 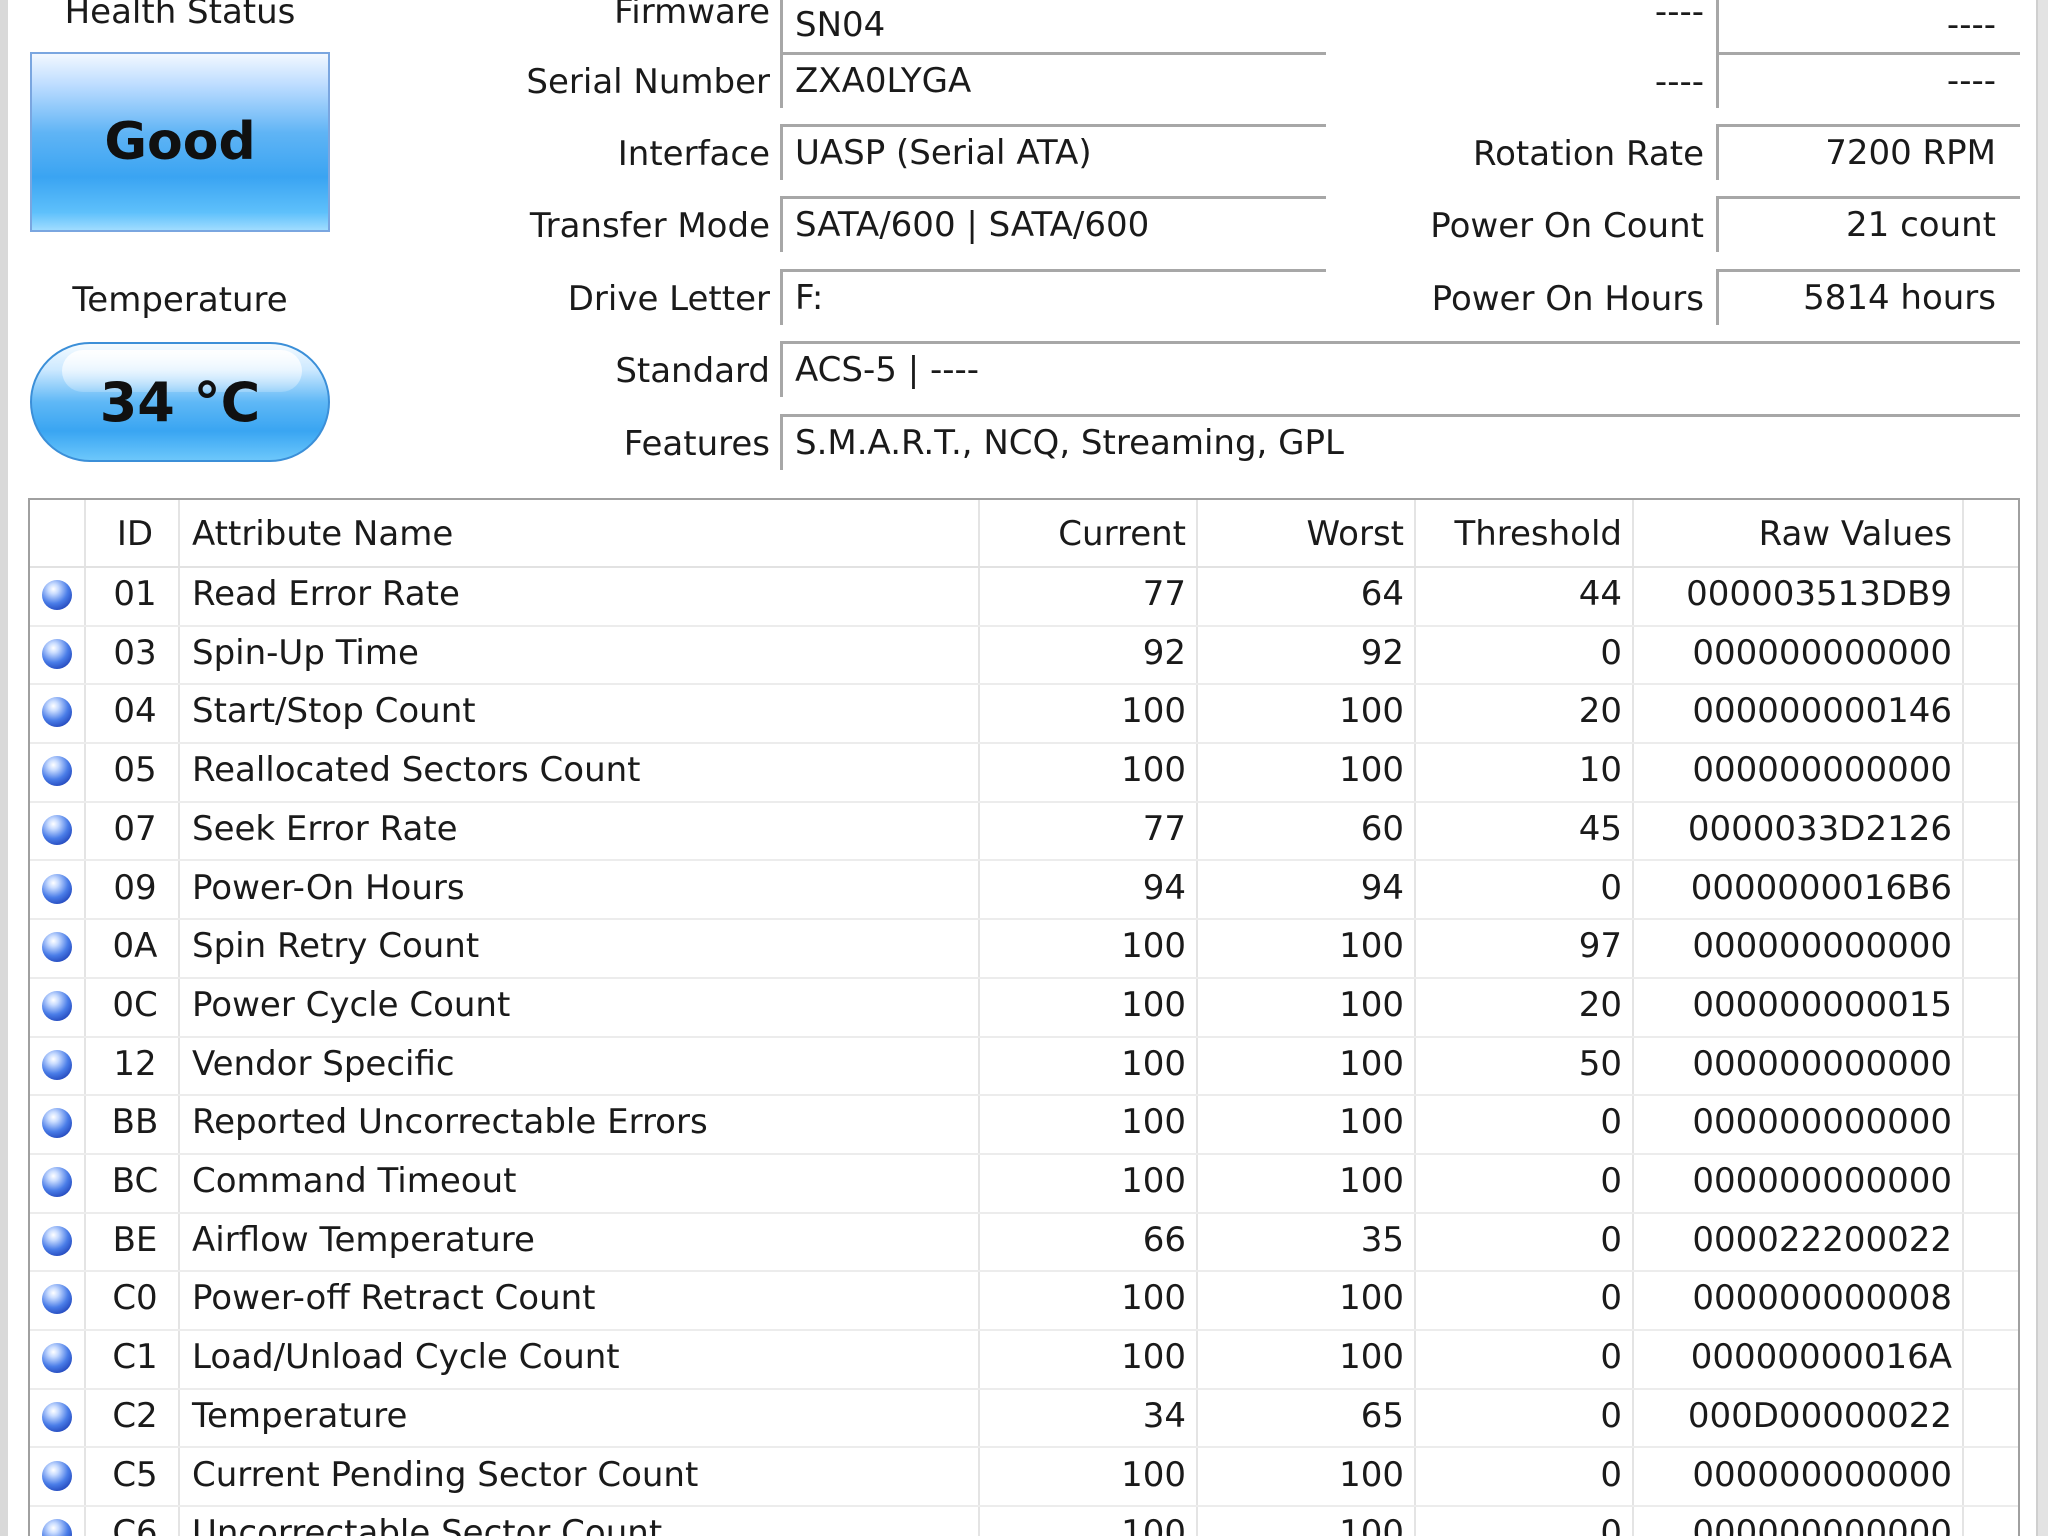 I want to click on table-row: C2 Temperature 34 65 0 000D00000022, so click(x=1024, y=1418).